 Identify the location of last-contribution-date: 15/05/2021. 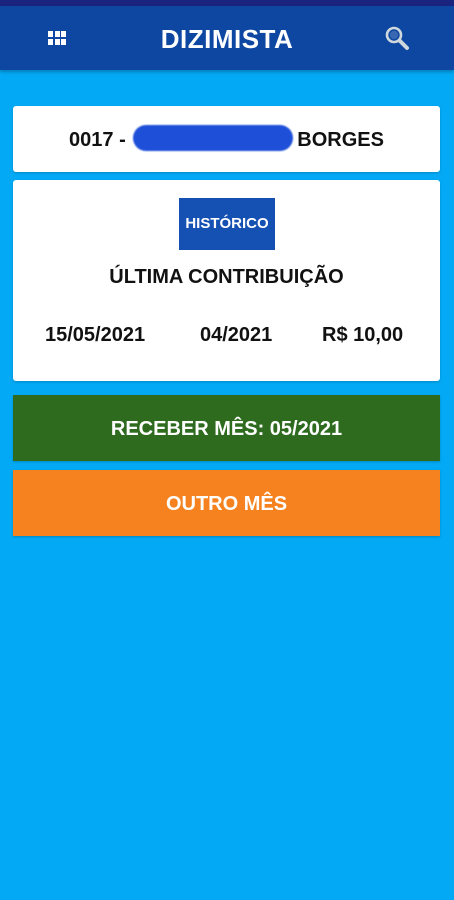
(95, 335).